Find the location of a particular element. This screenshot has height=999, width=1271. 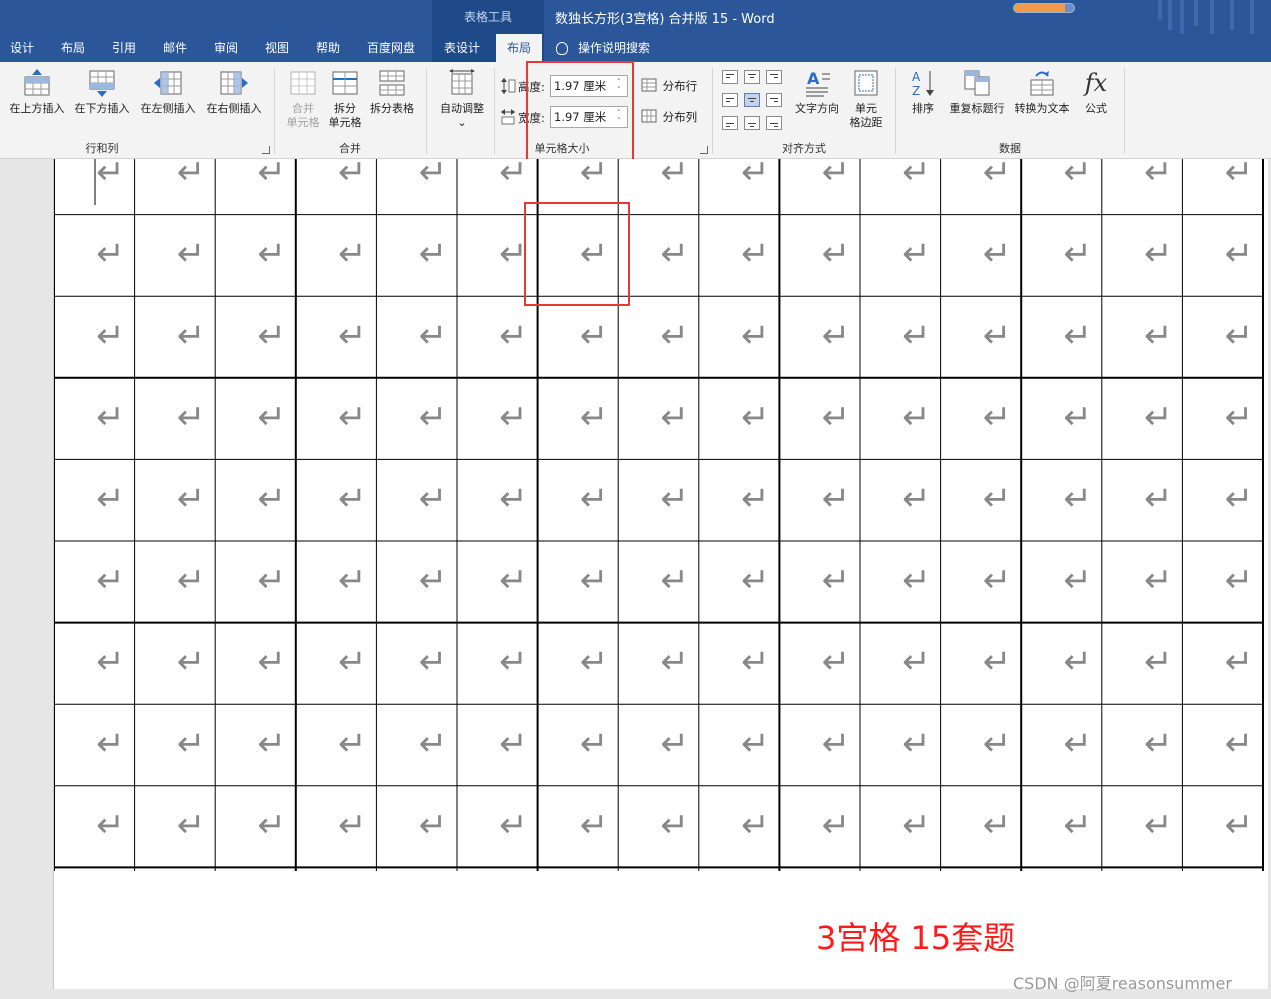

svg-text: A is located at coordinates (916, 77).